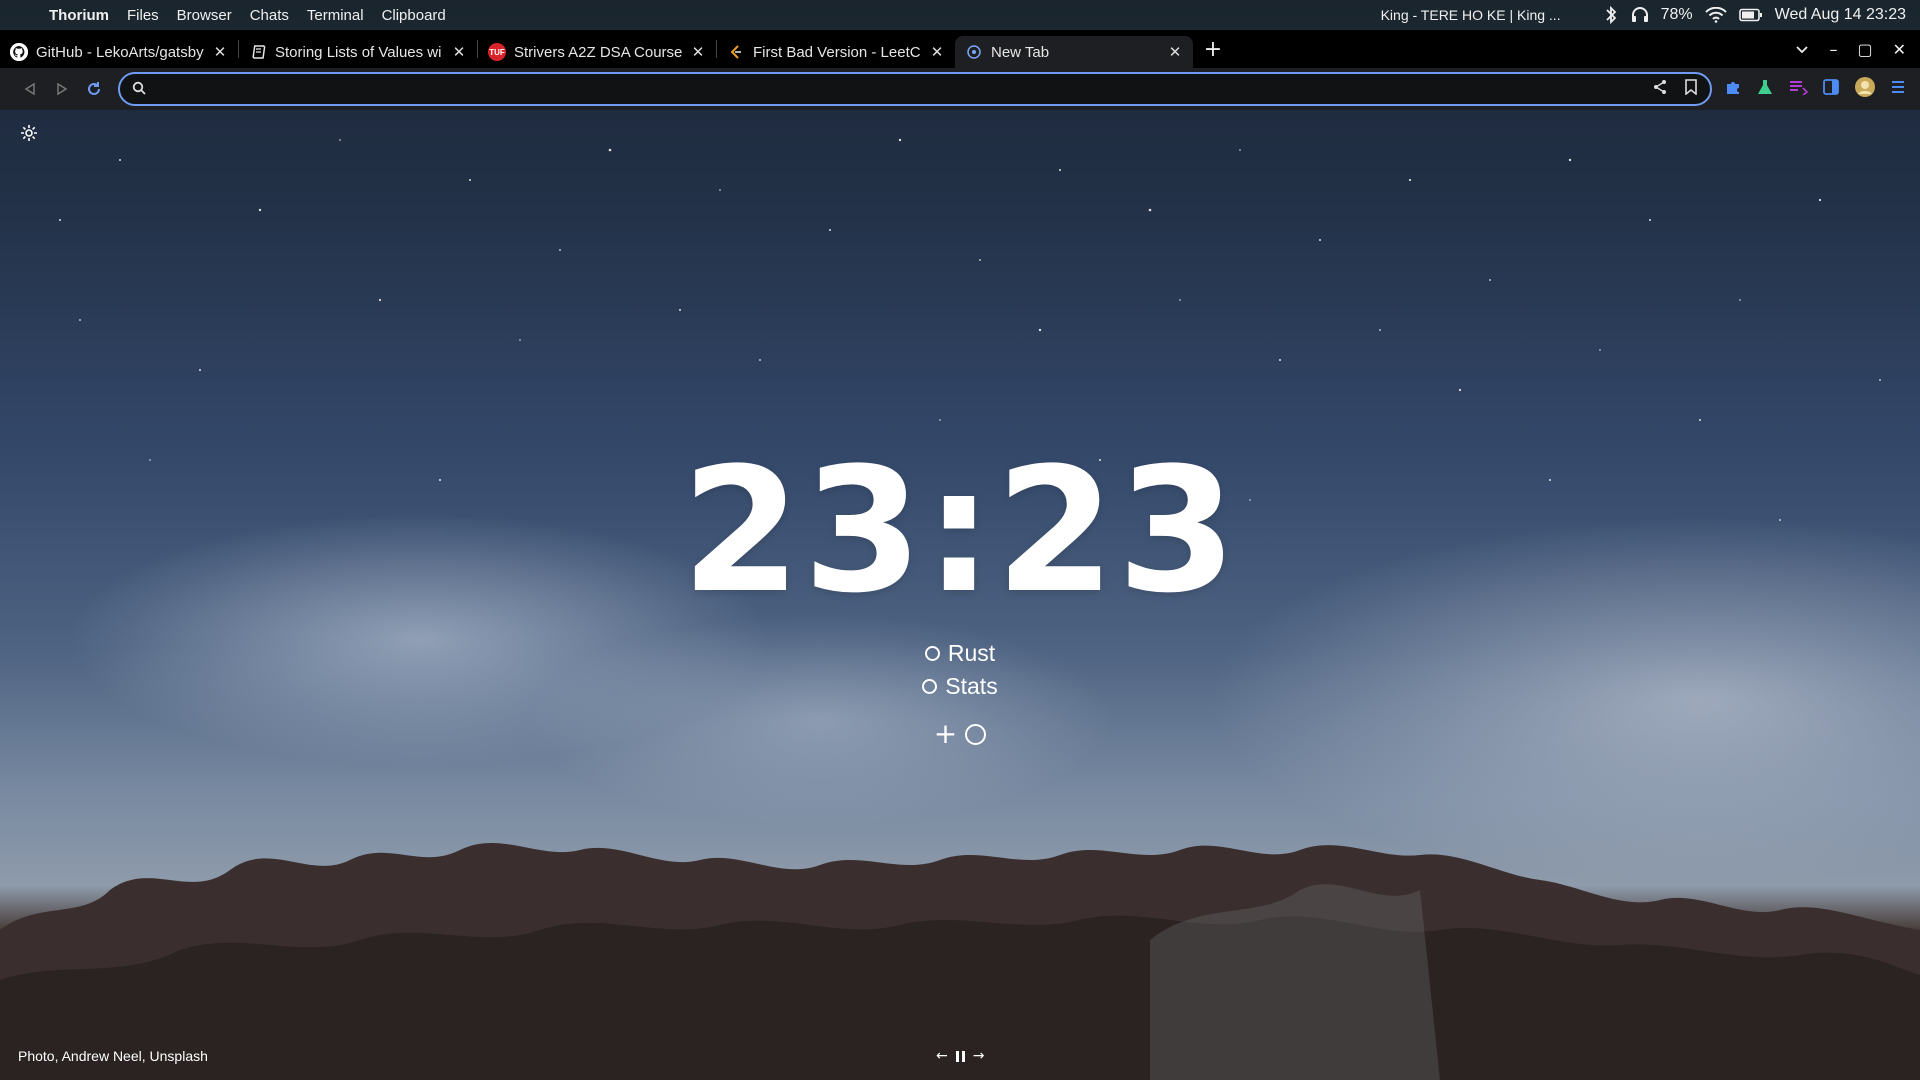 This screenshot has width=1920, height=1080. I want to click on share-icon, so click(1660, 89).